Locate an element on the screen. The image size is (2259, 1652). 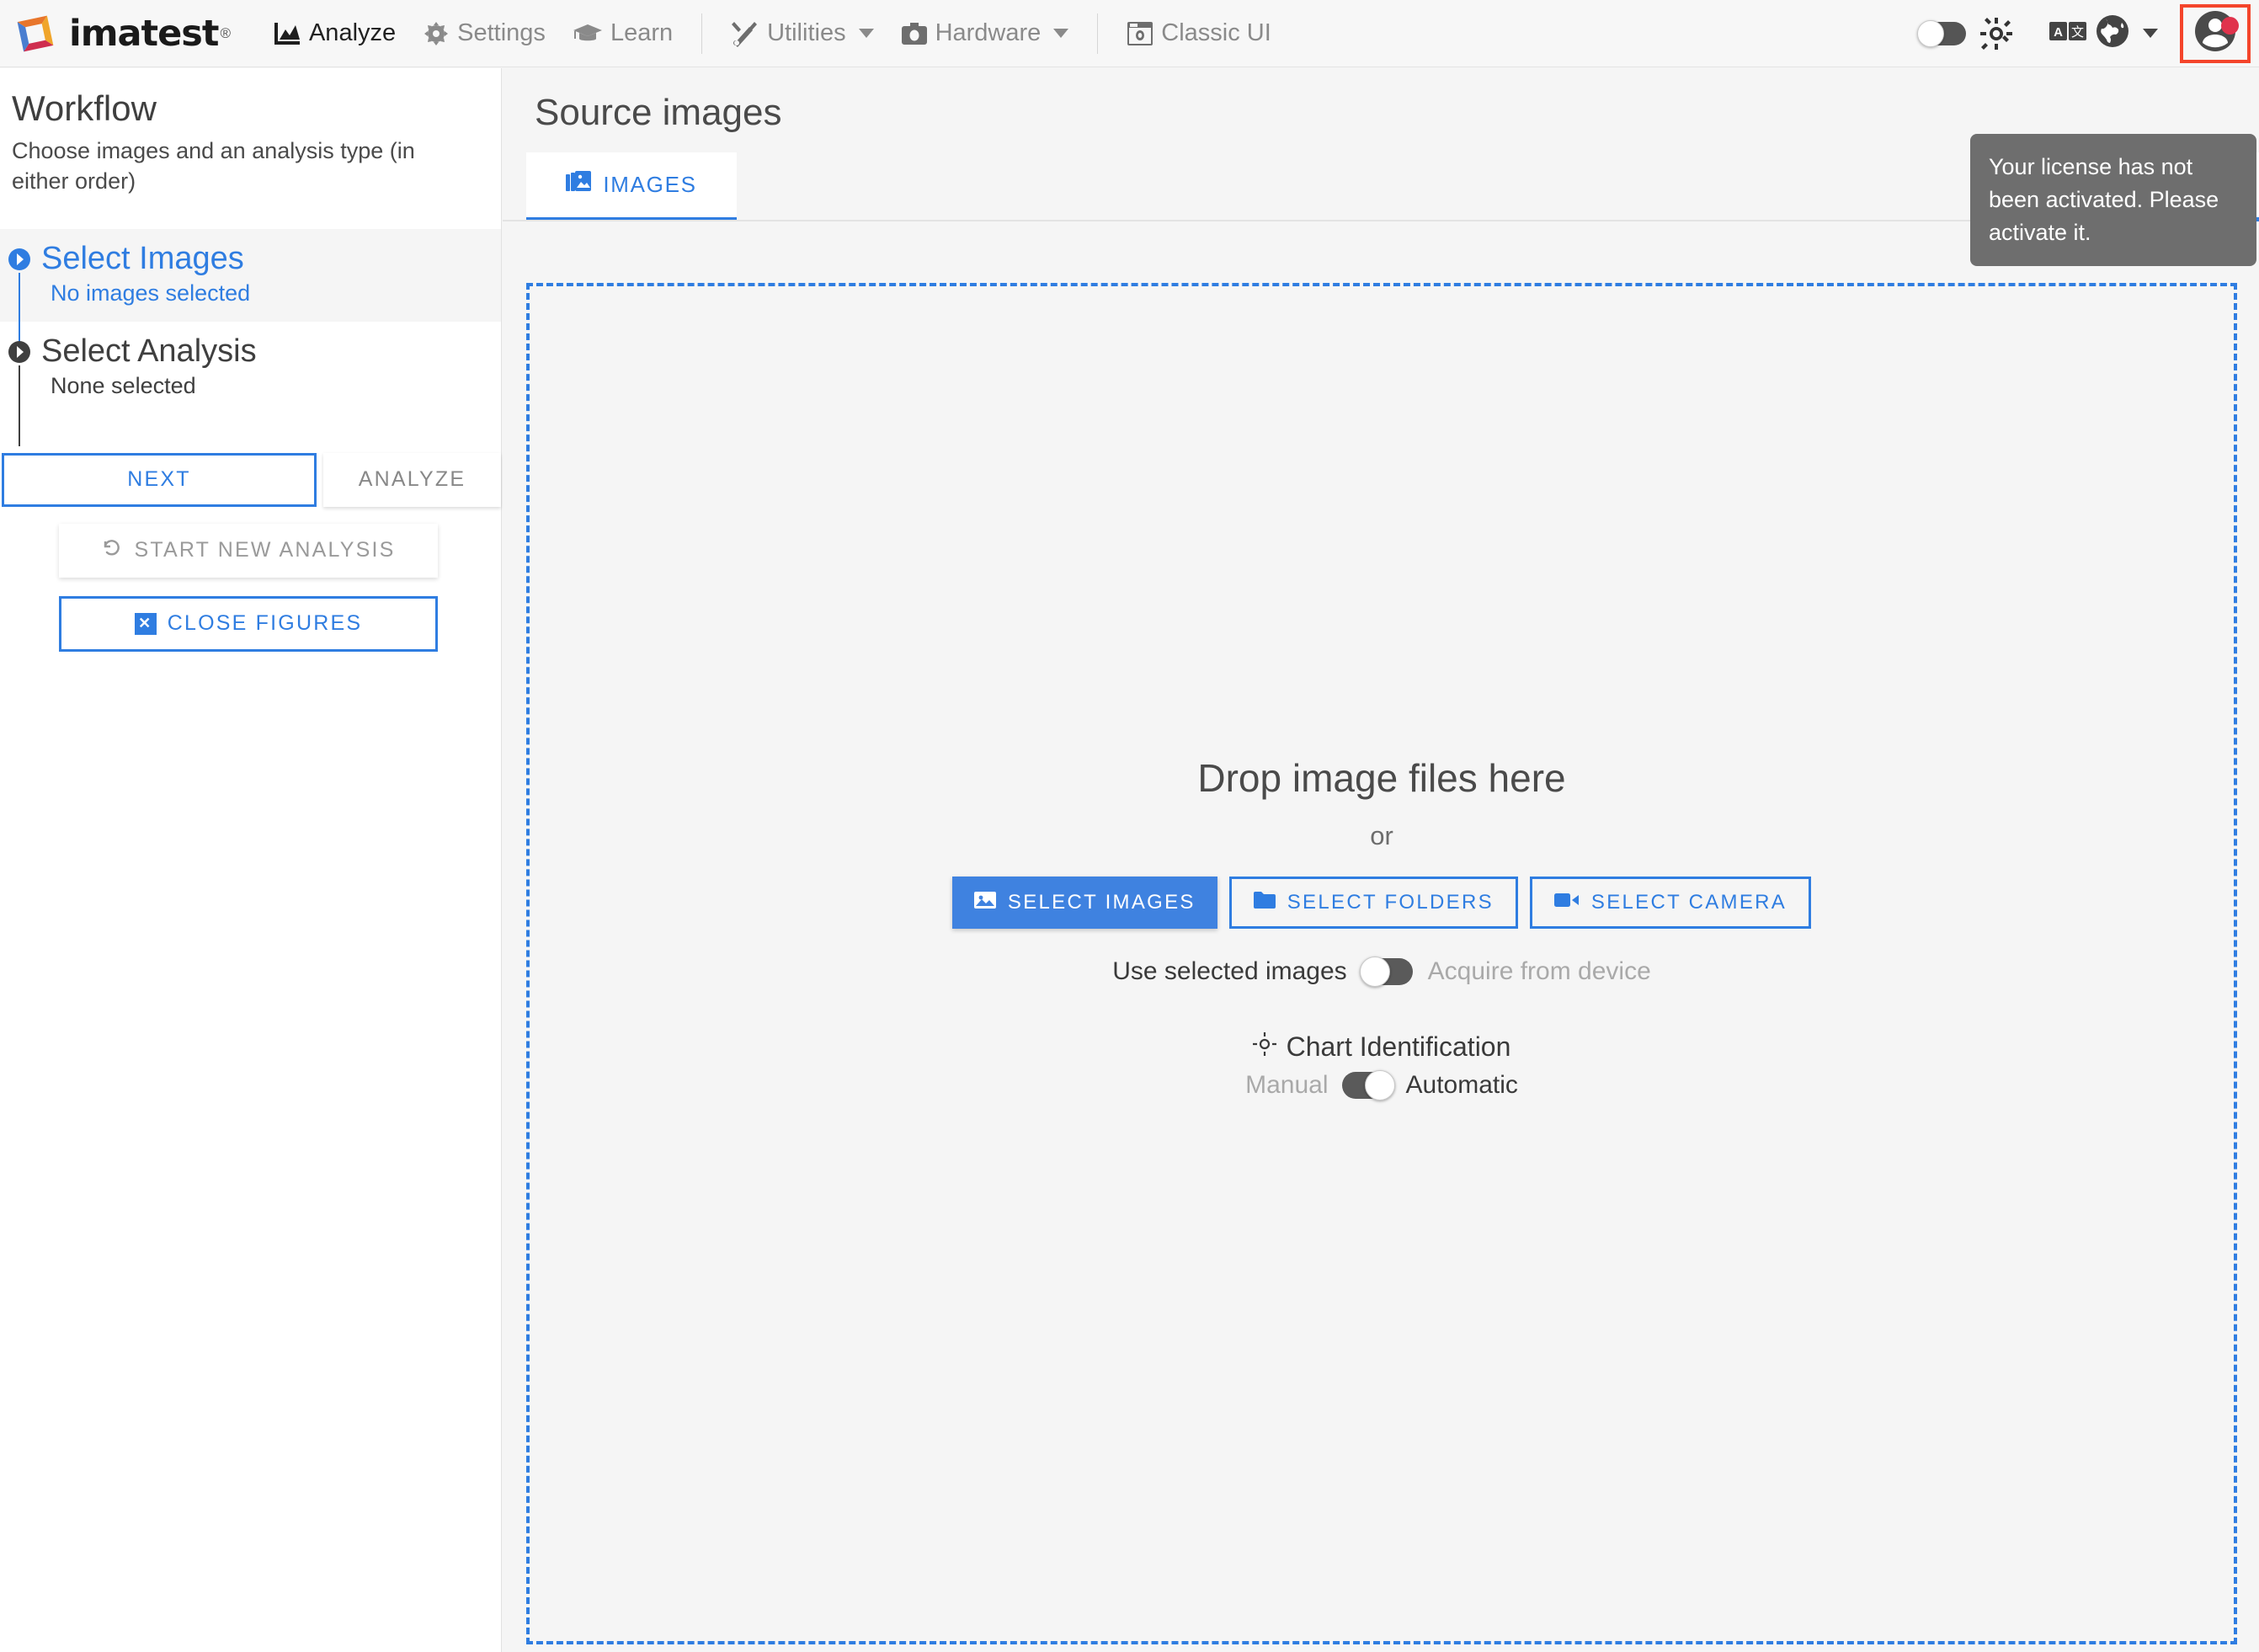
image-source-toggle is located at coordinates (1386, 972).